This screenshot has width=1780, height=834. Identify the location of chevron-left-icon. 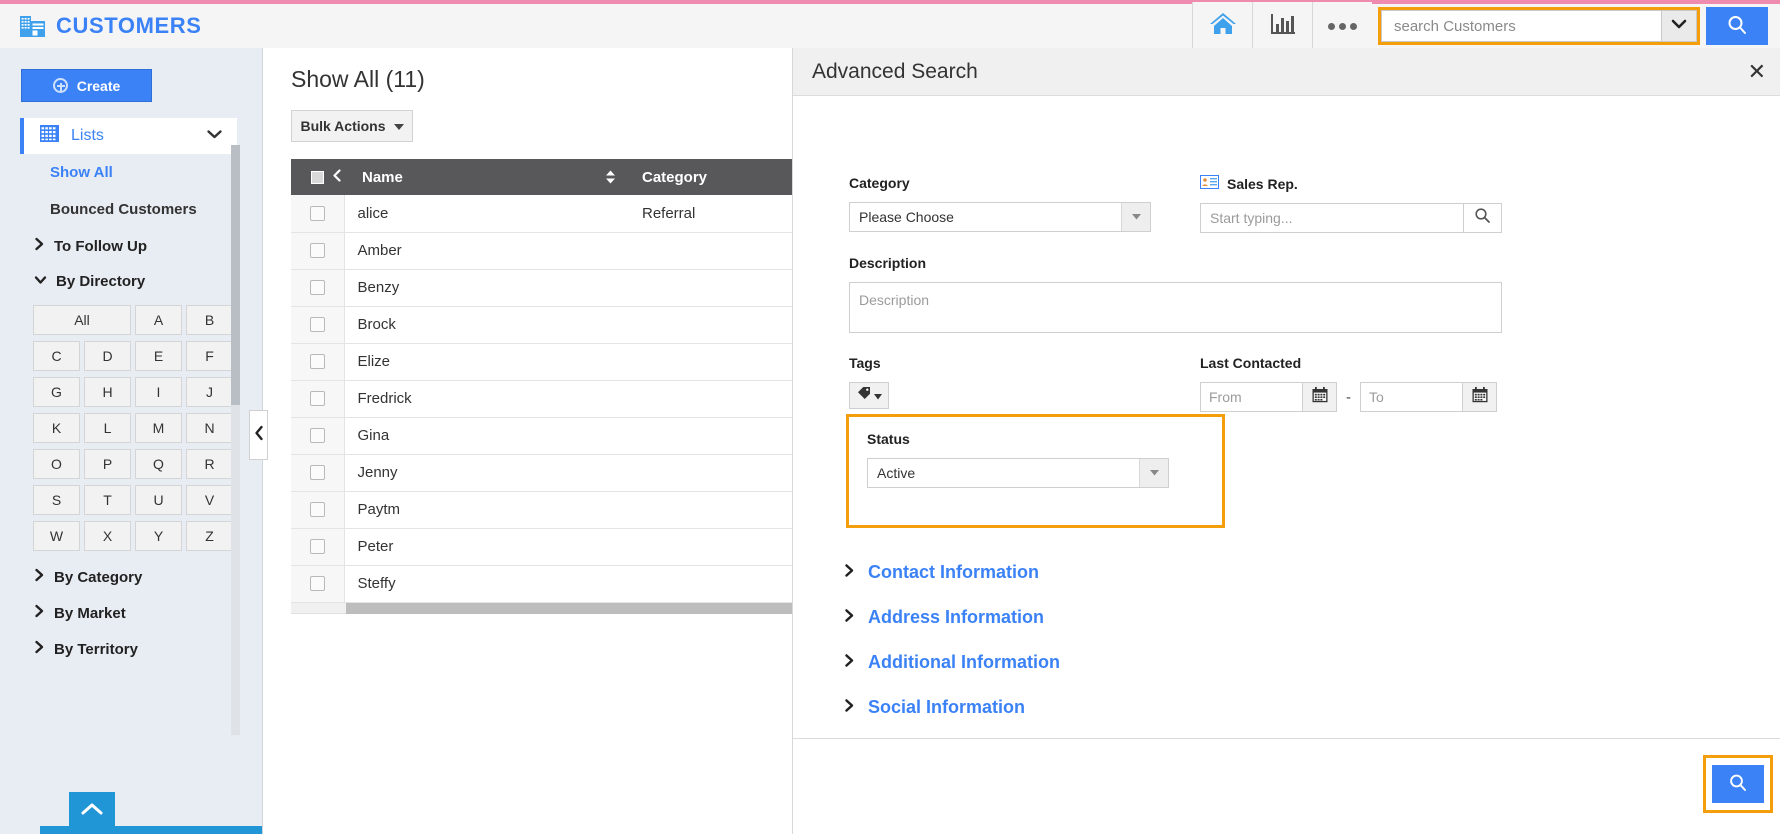
(337, 177).